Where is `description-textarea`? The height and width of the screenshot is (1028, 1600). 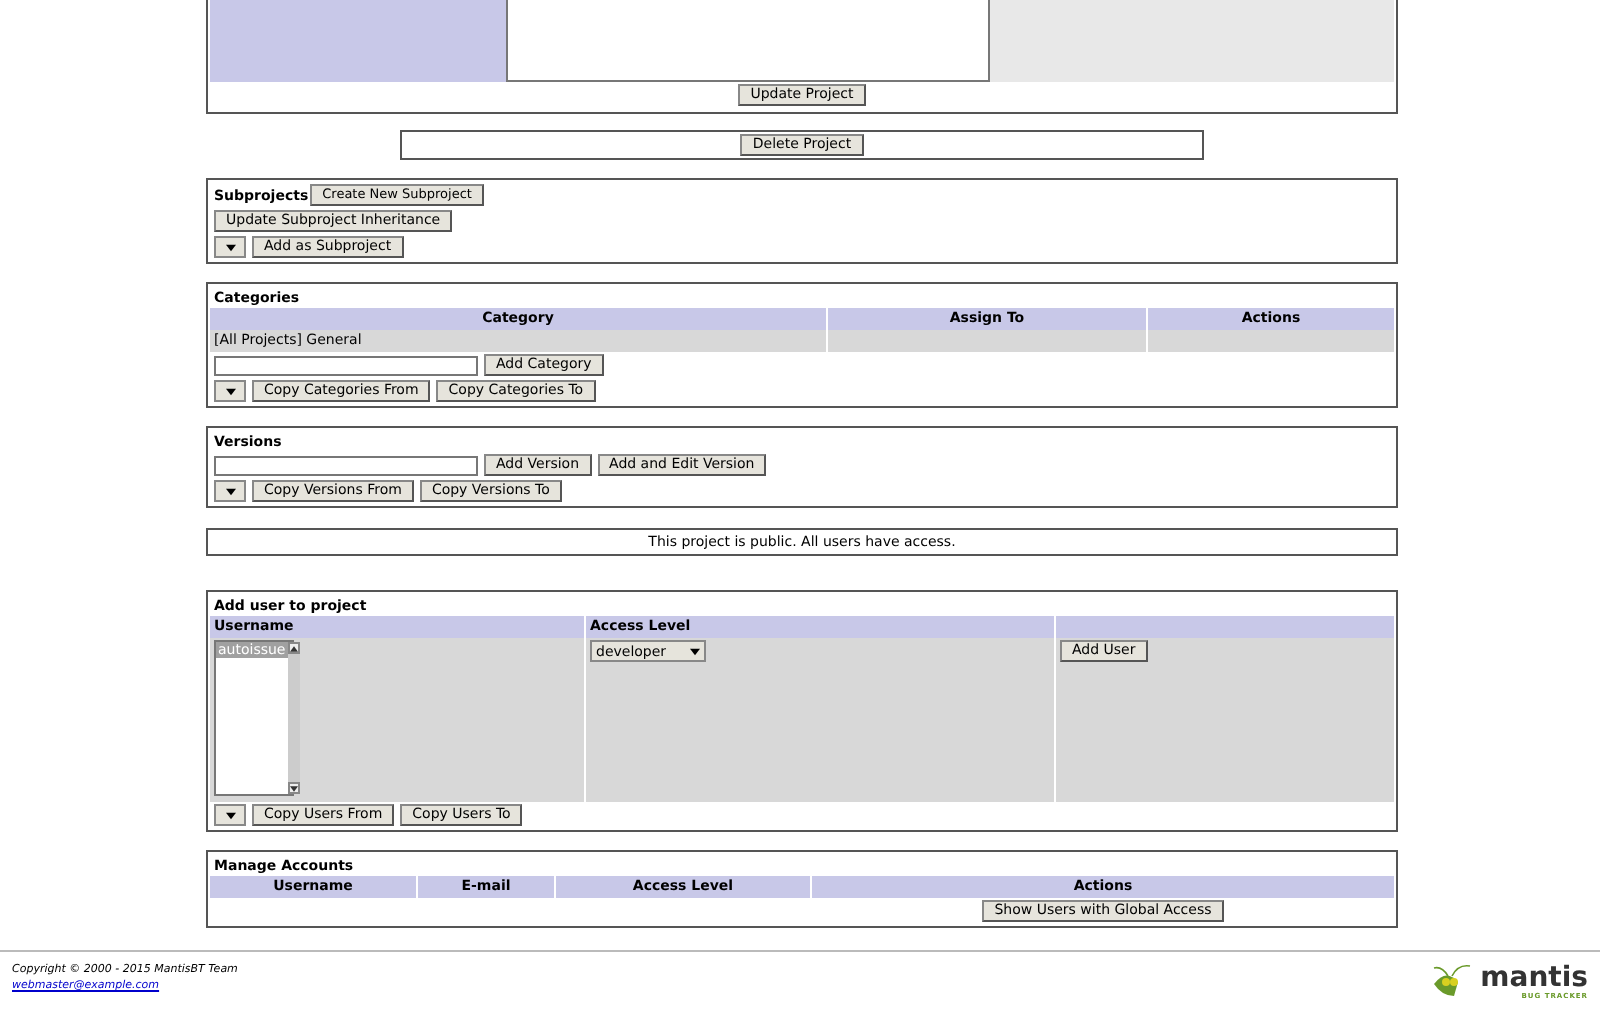 description-textarea is located at coordinates (748, 41).